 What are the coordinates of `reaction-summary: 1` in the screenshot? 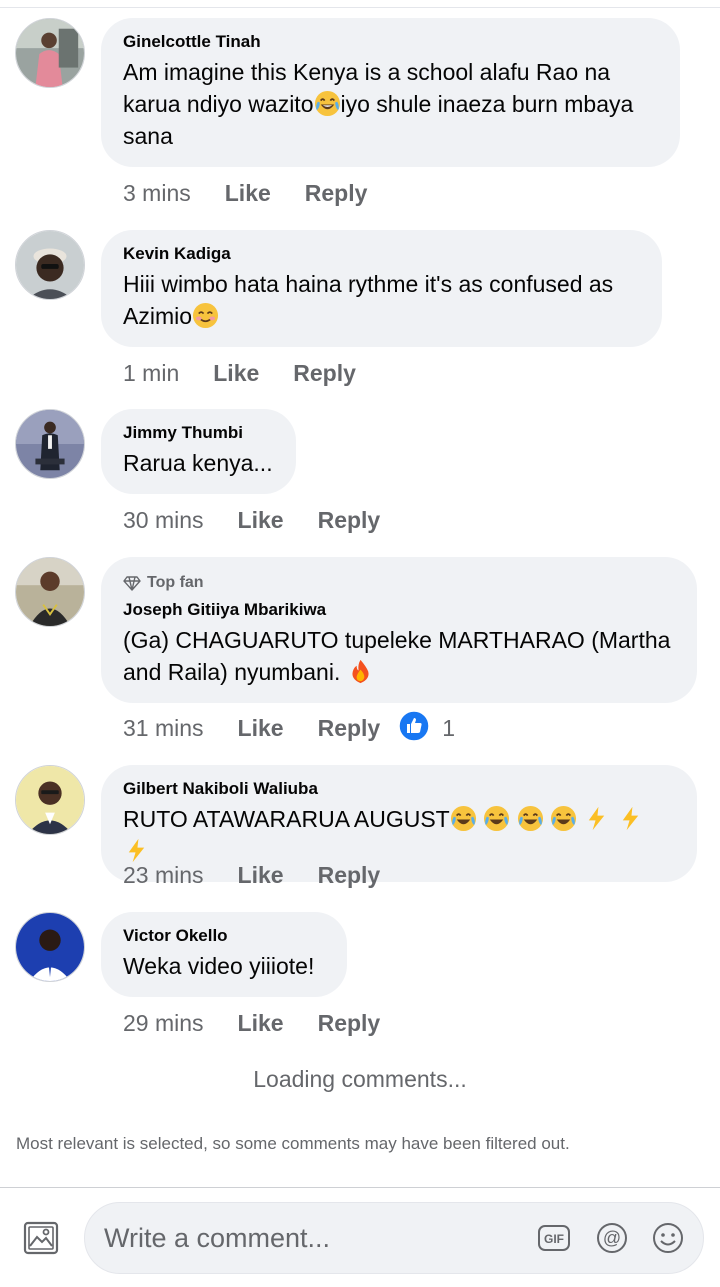 It's located at (427, 726).